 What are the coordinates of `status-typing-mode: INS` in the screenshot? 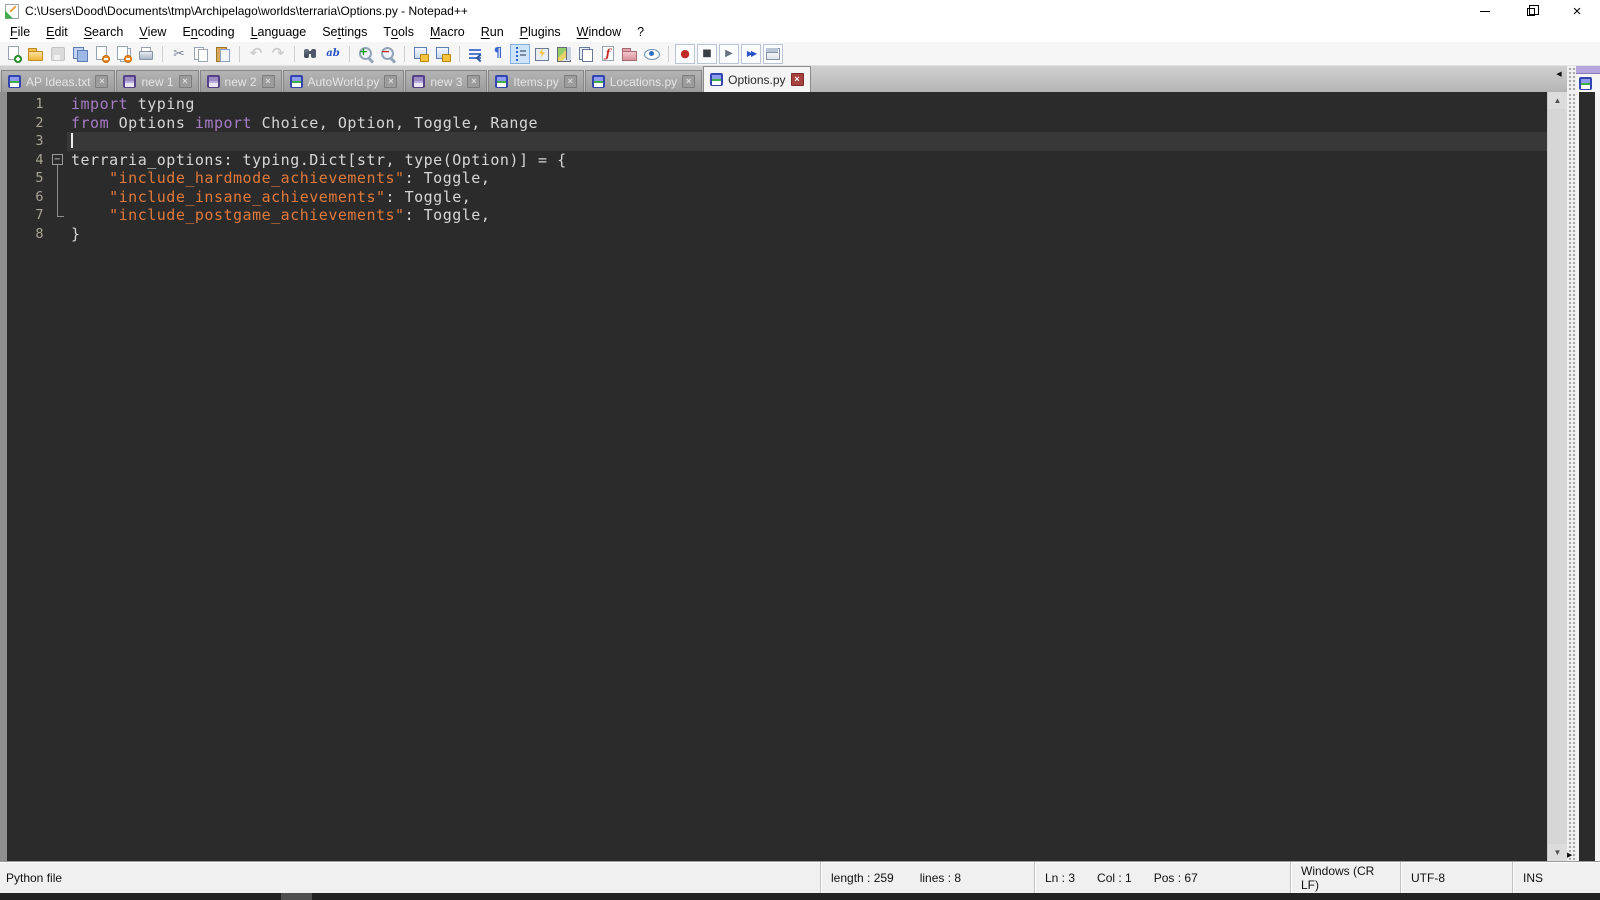 It's located at (1556, 877).